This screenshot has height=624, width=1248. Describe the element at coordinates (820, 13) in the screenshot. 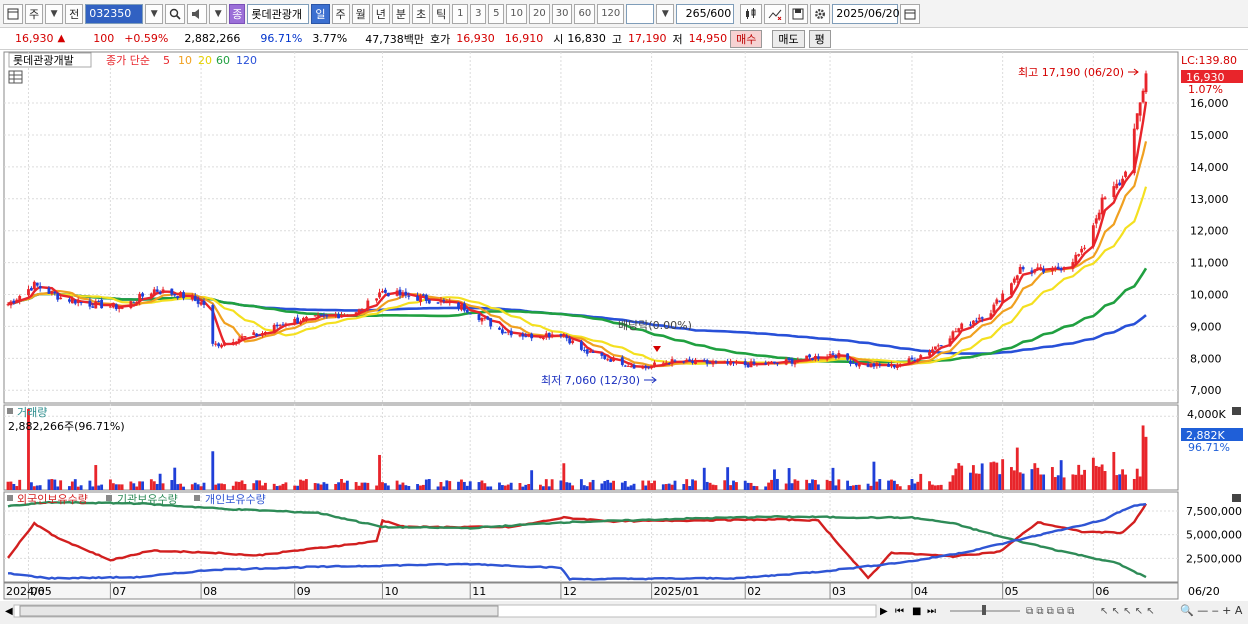

I see `gear-icon` at that location.